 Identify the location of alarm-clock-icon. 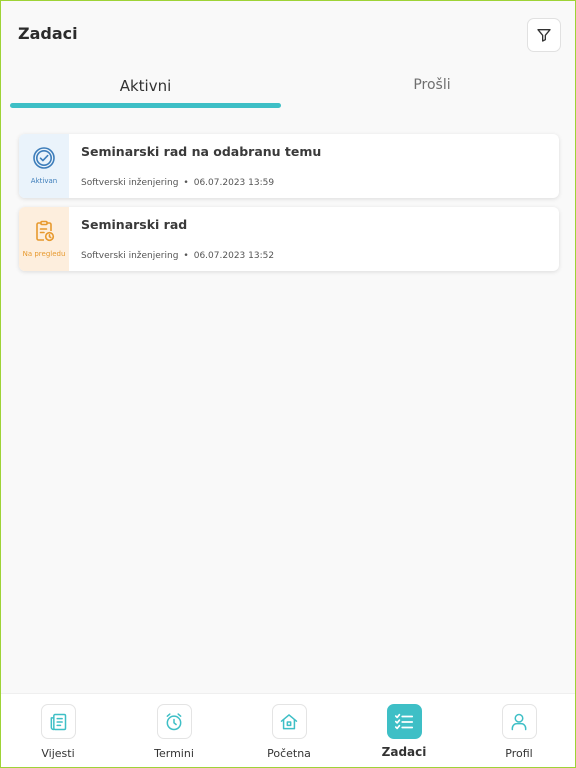
(174, 721).